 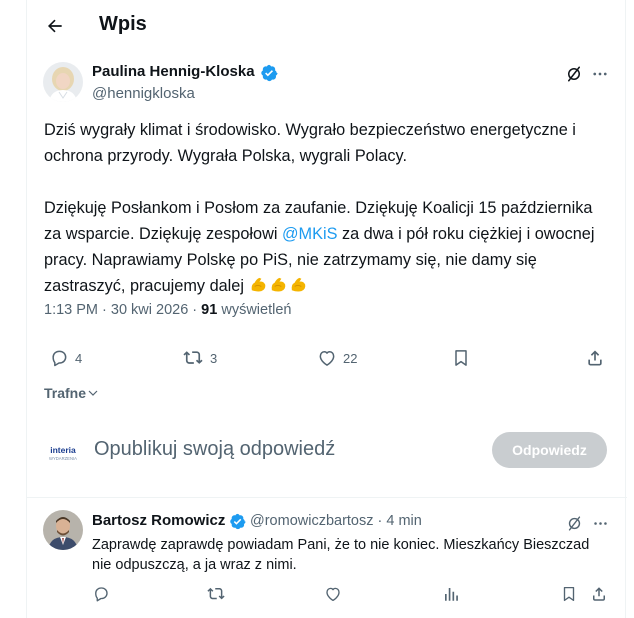 What do you see at coordinates (143, 93) in the screenshot?
I see `author-handle: @hennigkloska` at bounding box center [143, 93].